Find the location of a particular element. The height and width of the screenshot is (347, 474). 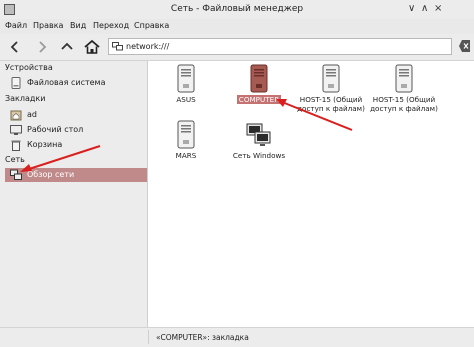

minimize-button: ∨ is located at coordinates (411, 9).